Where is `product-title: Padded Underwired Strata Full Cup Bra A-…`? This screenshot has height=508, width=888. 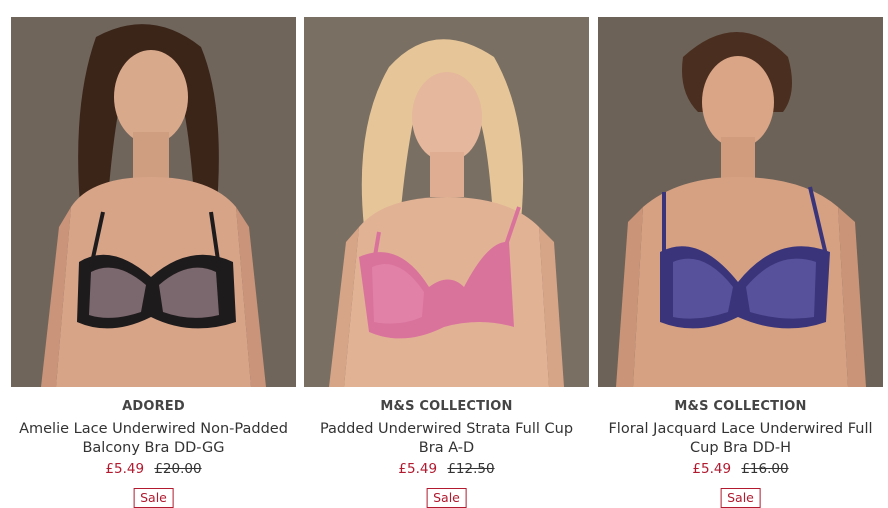
product-title: Padded Underwired Strata Full Cup Bra A-… is located at coordinates (446, 439).